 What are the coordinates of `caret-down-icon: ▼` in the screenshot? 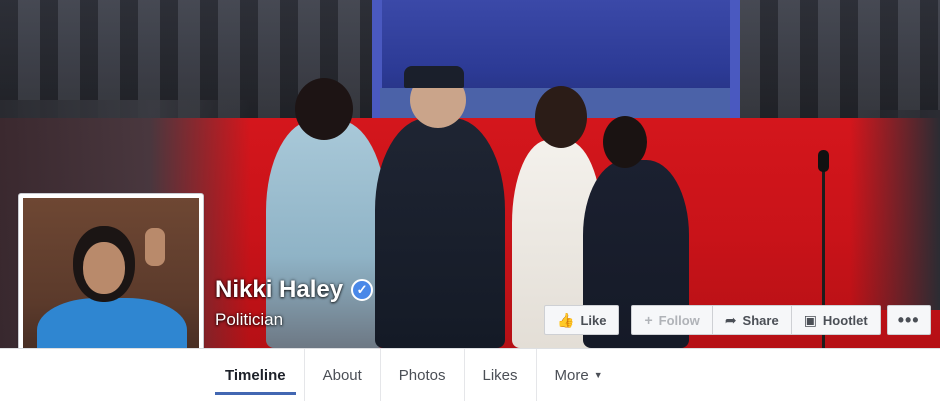 It's located at (598, 375).